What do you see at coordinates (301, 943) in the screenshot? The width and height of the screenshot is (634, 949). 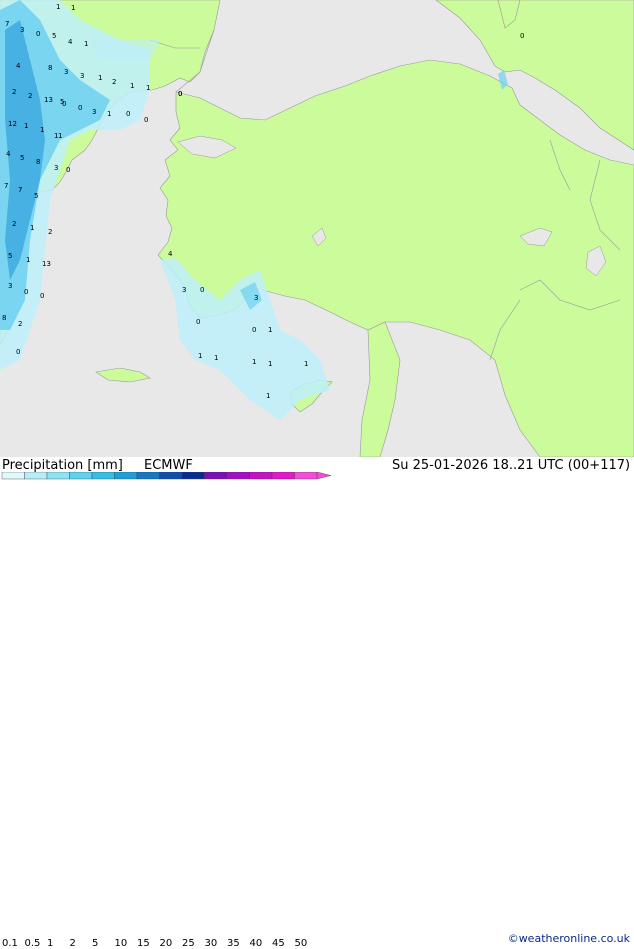 I see `legend-tick-label: 50` at bounding box center [301, 943].